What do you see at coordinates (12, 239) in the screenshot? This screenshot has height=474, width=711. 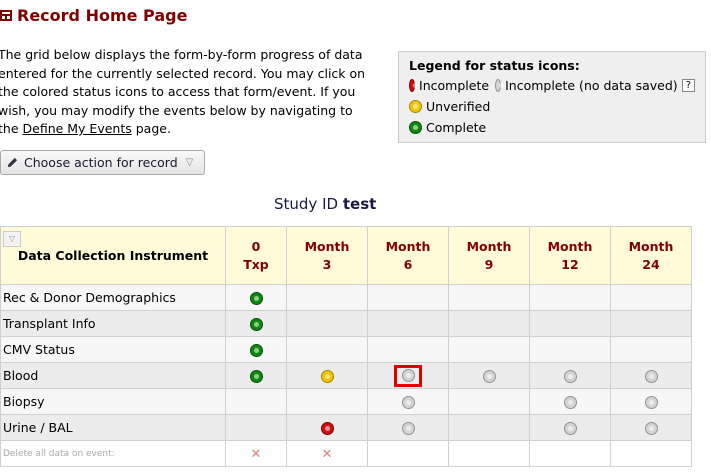 I see `collapse-toggle-icon: ▽` at bounding box center [12, 239].